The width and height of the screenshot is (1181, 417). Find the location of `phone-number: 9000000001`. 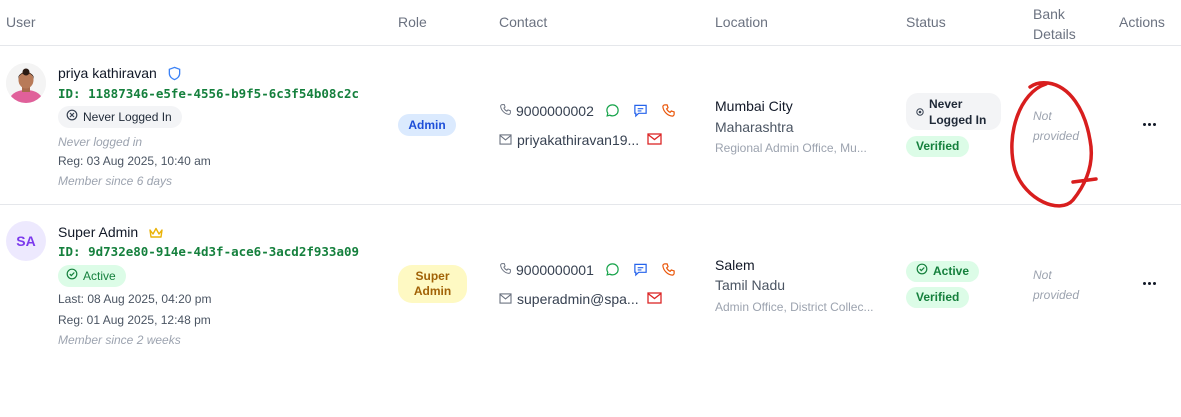

phone-number: 9000000001 is located at coordinates (546, 270).